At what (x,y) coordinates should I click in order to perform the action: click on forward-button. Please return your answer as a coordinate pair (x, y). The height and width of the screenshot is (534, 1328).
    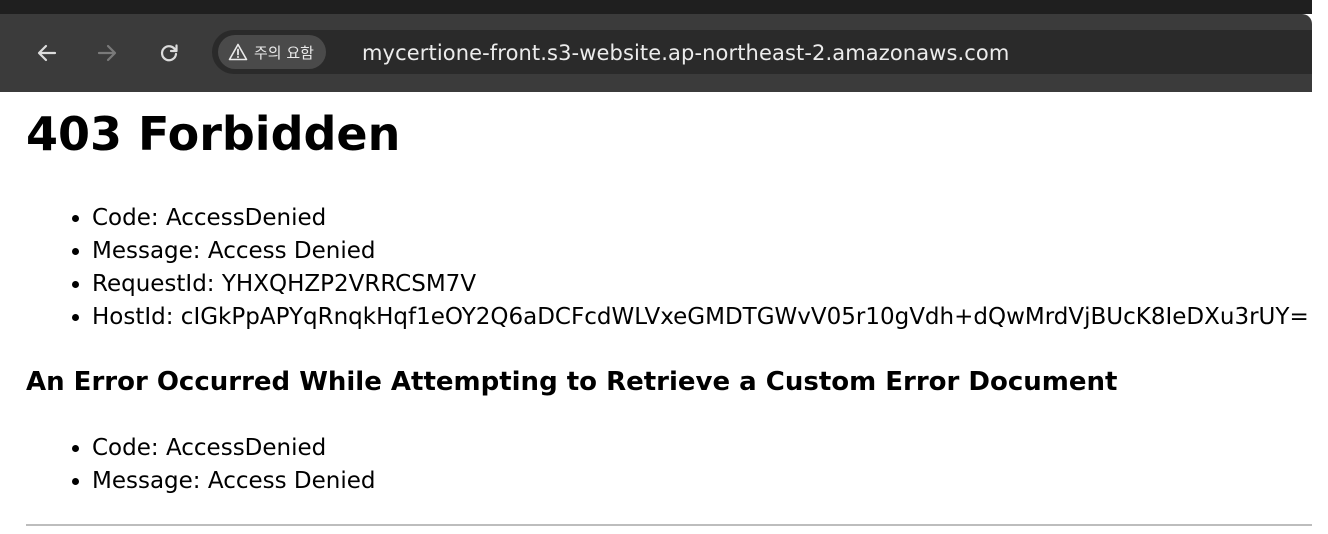
    Looking at the image, I should click on (107, 53).